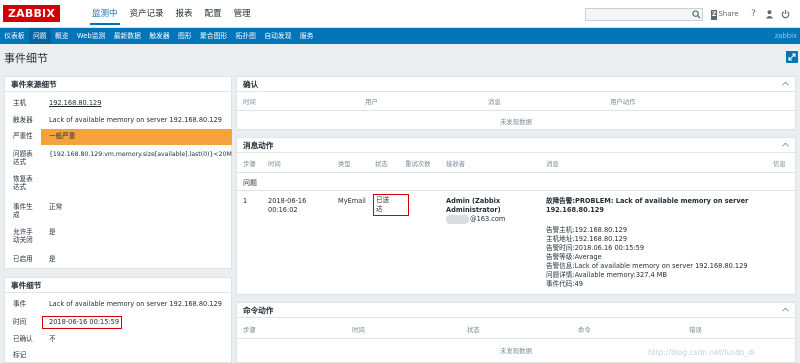  What do you see at coordinates (381, 164) in the screenshot?
I see `msg-col-status: 状态` at bounding box center [381, 164].